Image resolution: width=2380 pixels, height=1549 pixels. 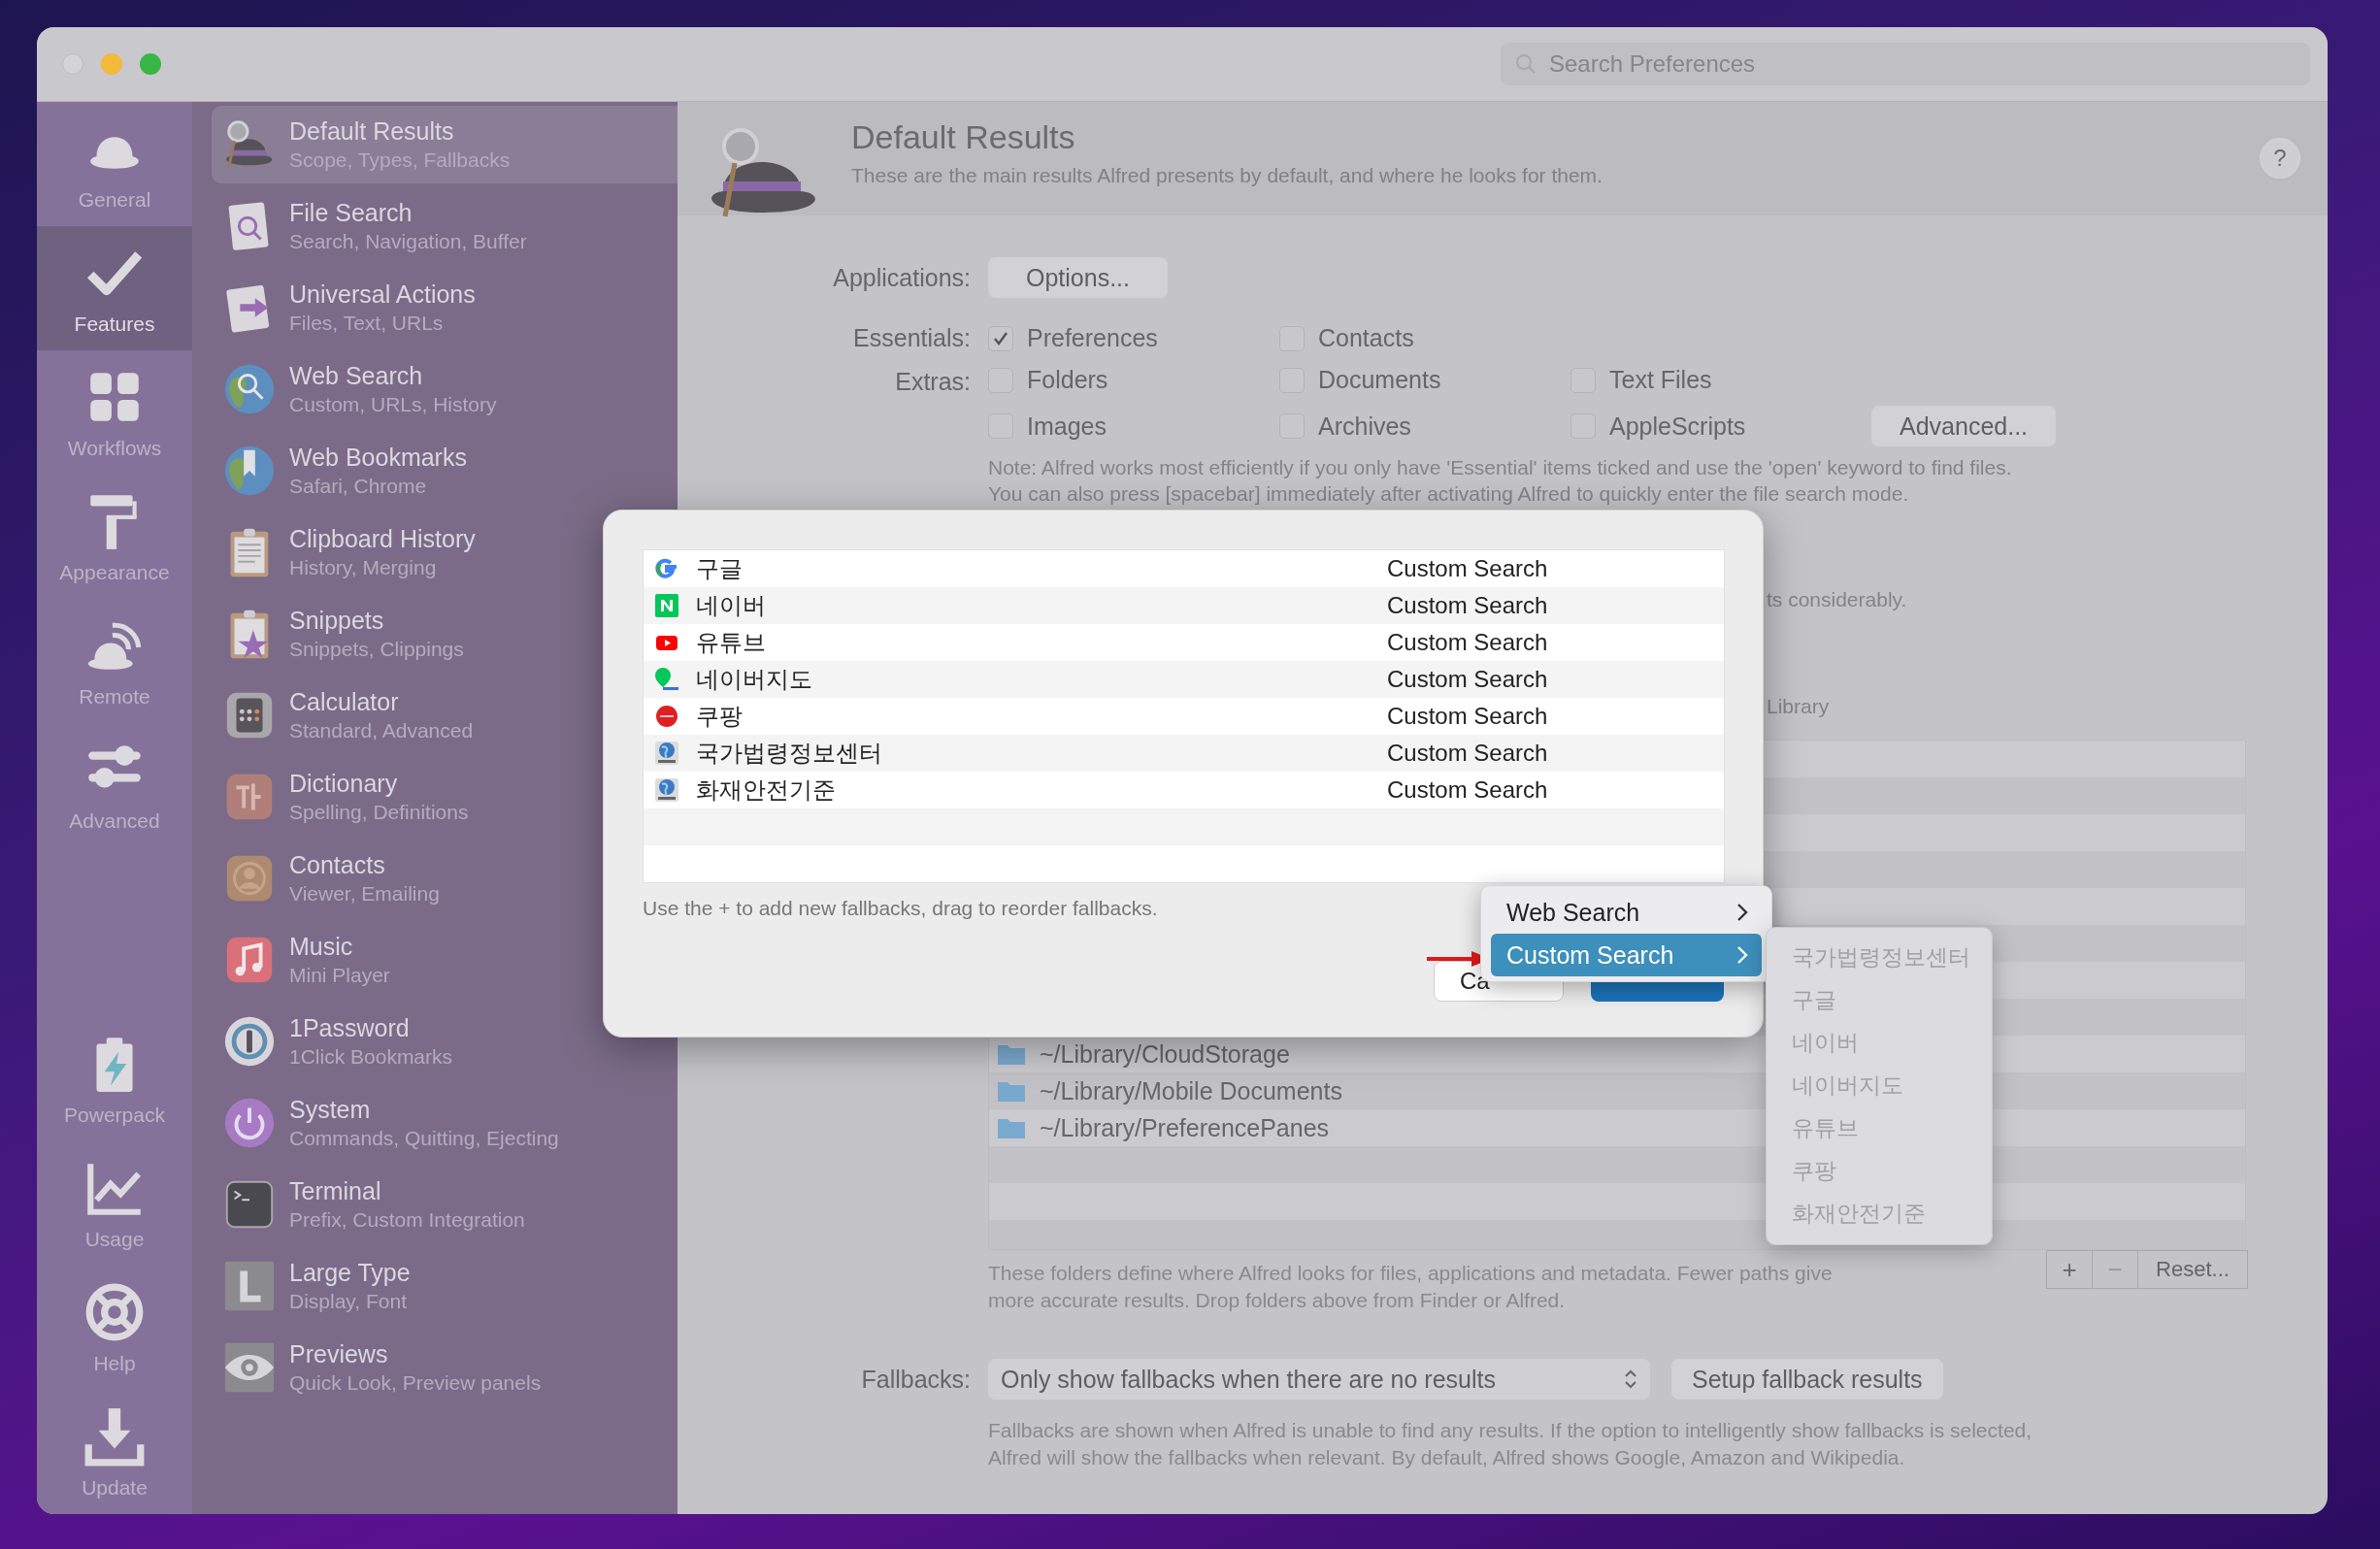 What do you see at coordinates (348, 1301) in the screenshot?
I see `feature-subtitle: Display, Font` at bounding box center [348, 1301].